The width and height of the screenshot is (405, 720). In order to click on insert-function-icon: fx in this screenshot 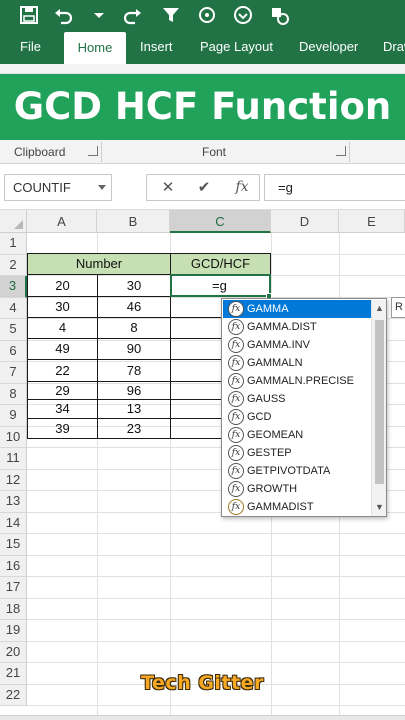, I will do `click(242, 187)`.